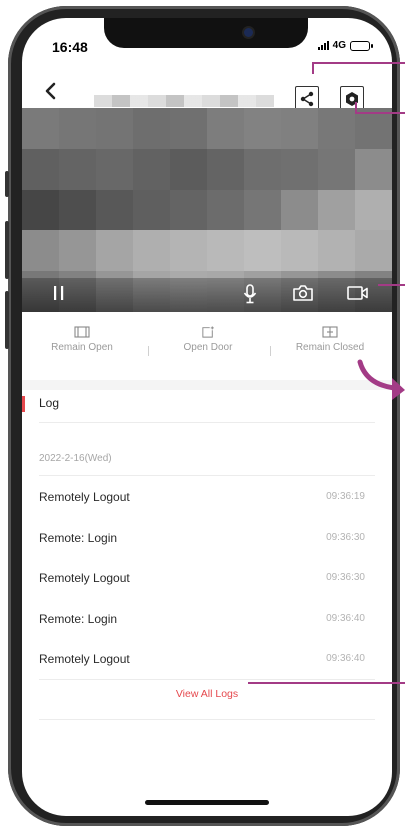 The image size is (405, 833). What do you see at coordinates (361, 45) in the screenshot?
I see `battery-icon` at bounding box center [361, 45].